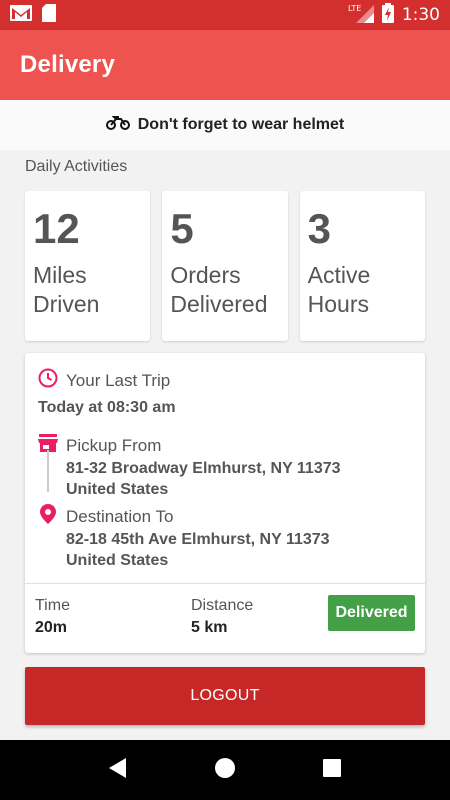 This screenshot has width=450, height=800. What do you see at coordinates (118, 770) in the screenshot?
I see `back-icon` at bounding box center [118, 770].